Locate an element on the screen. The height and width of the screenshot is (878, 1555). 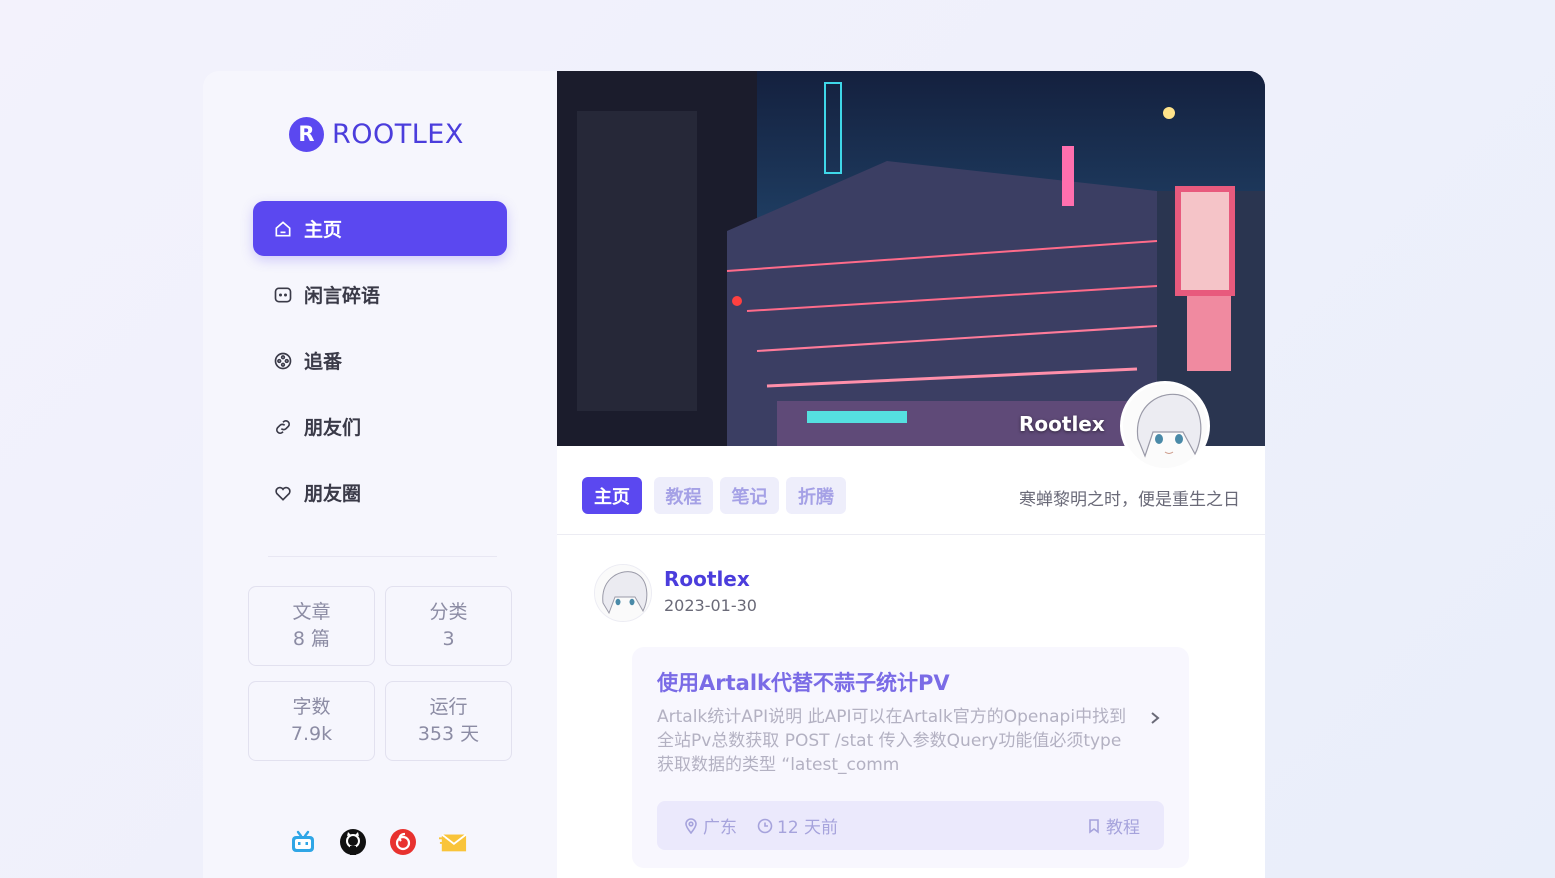
sidebar-item-murmur: 闲言碎语 is located at coordinates (380, 294).